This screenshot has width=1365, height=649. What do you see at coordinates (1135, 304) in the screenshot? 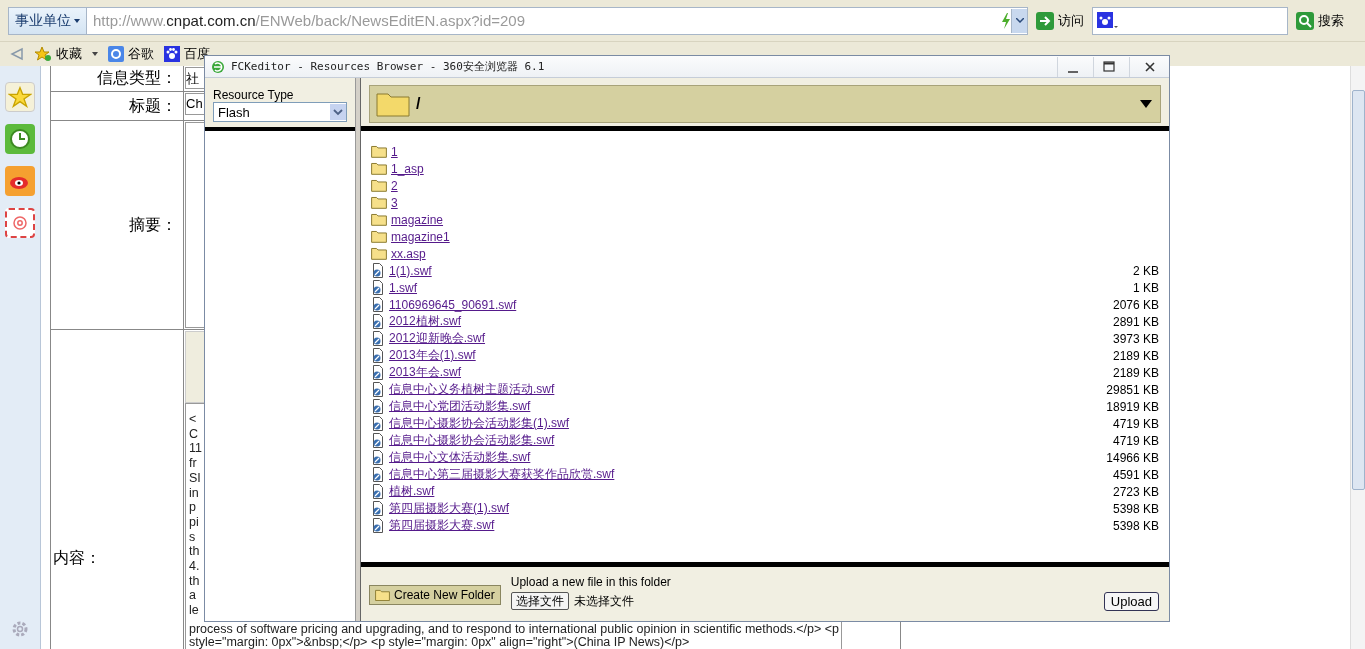
I see `file-size: 2076 KB` at bounding box center [1135, 304].